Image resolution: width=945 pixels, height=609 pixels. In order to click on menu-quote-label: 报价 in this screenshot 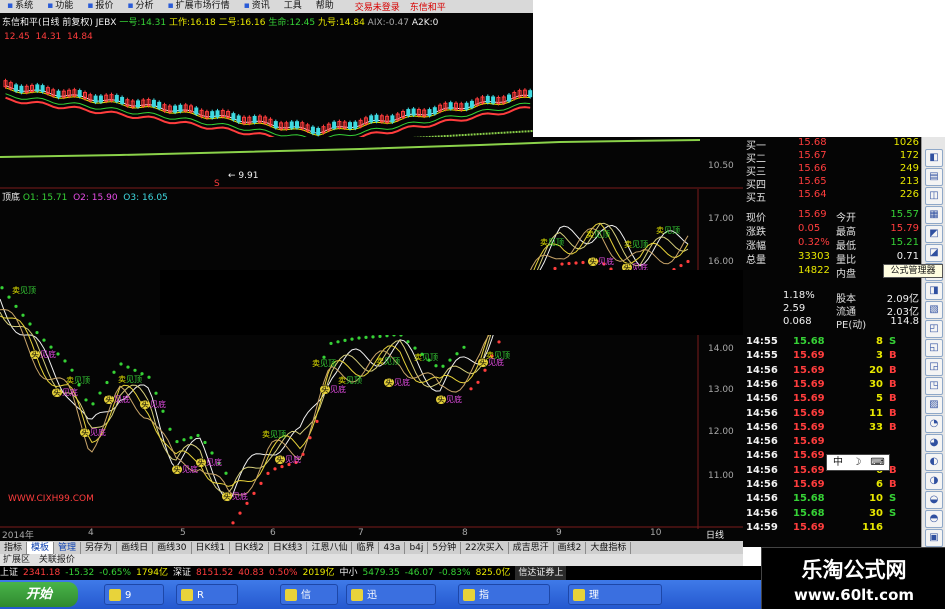, I will do `click(104, 6)`.